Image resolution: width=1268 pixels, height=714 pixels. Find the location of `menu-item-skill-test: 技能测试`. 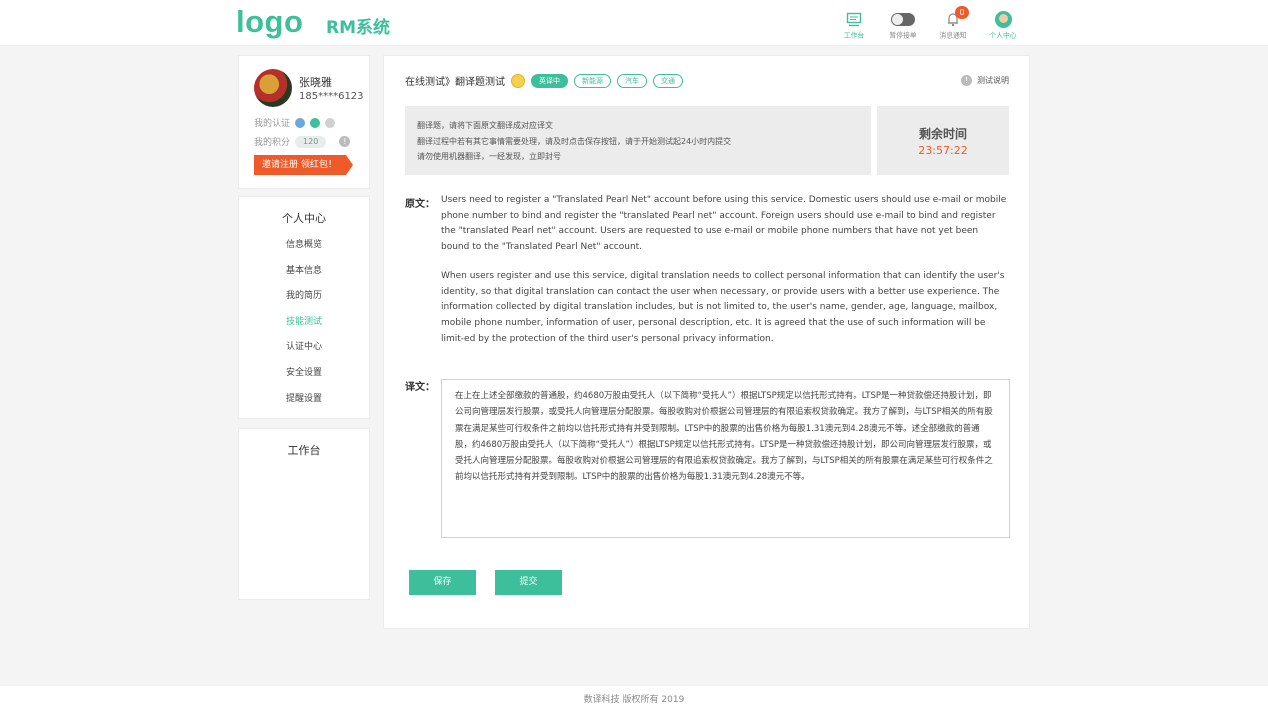

menu-item-skill-test: 技能测试 is located at coordinates (304, 327).